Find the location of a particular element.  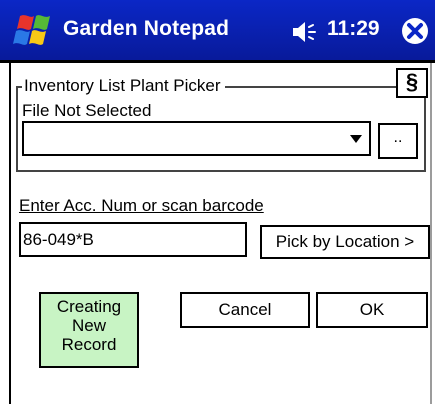

chevron-down-icon is located at coordinates (356, 139).